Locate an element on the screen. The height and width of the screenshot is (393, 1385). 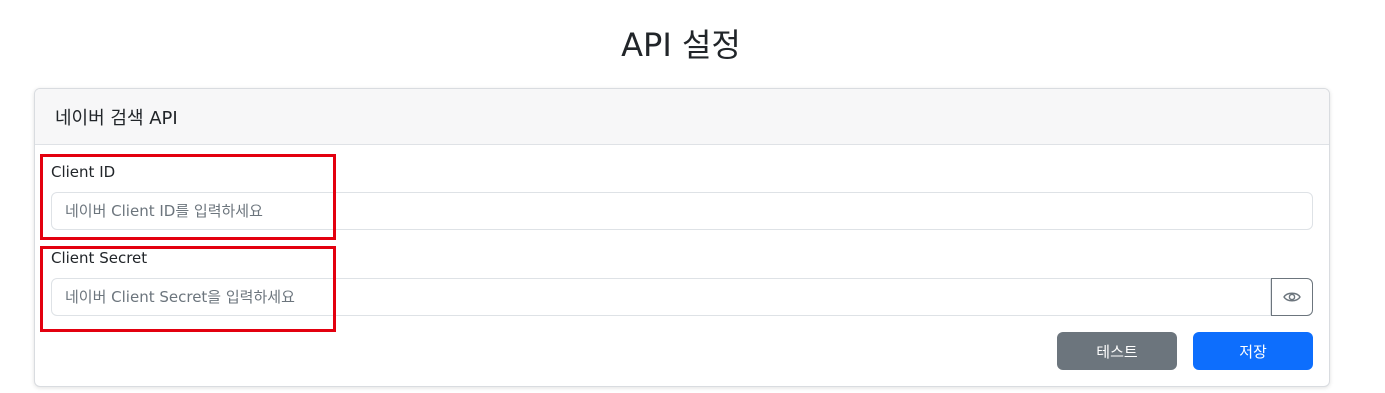
eye-icon is located at coordinates (1292, 297).